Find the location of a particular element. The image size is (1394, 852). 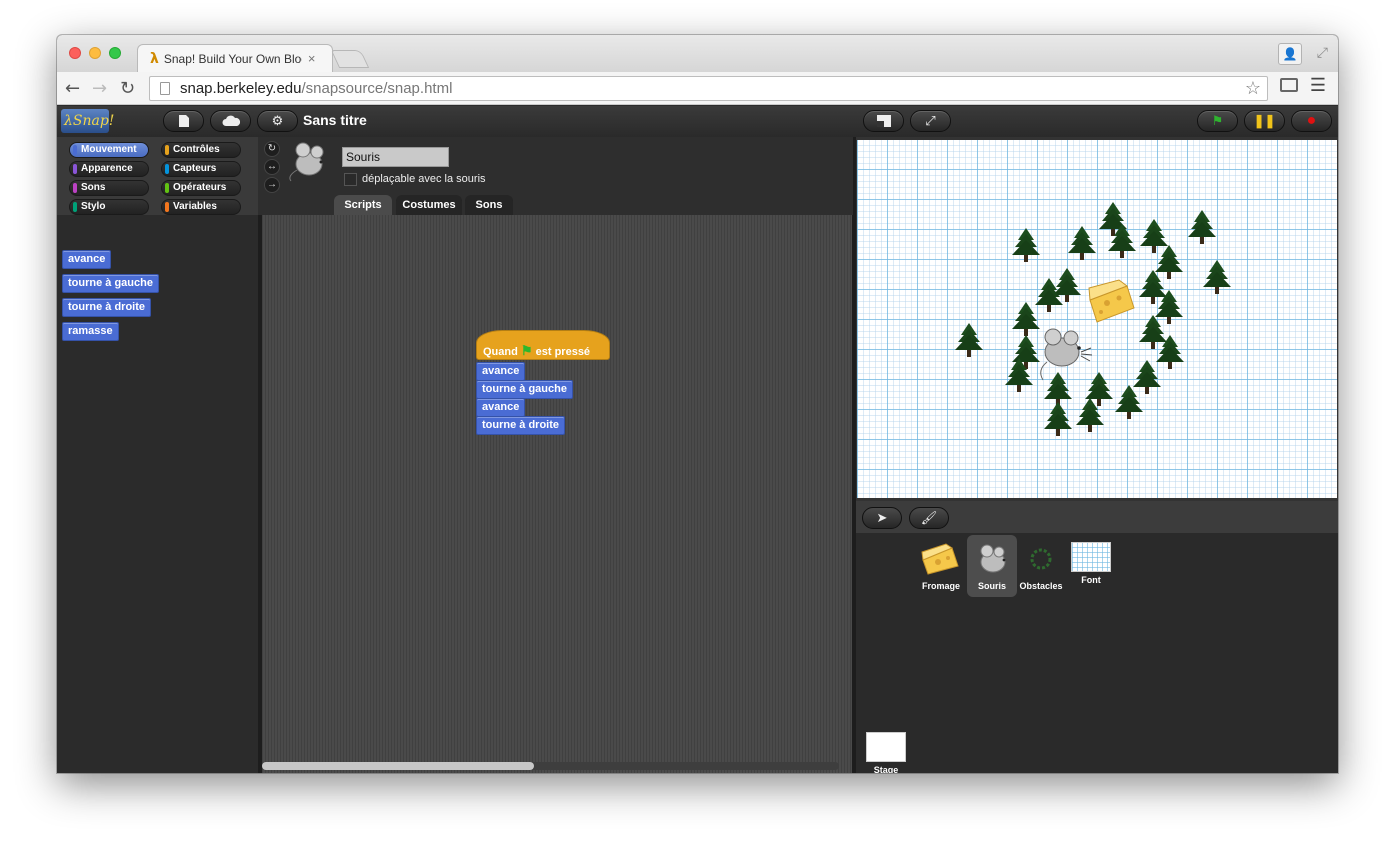

stage-size-button is located at coordinates (883, 121).